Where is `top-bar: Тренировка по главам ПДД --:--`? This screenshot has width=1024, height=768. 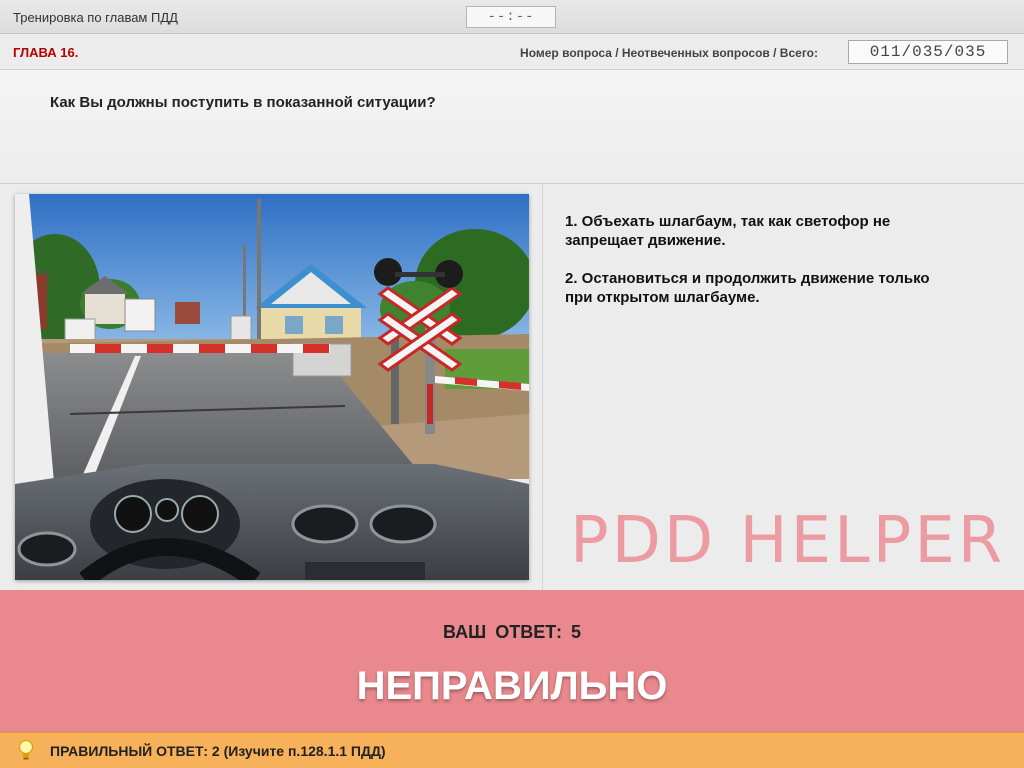 top-bar: Тренировка по главам ПДД --:-- is located at coordinates (512, 17).